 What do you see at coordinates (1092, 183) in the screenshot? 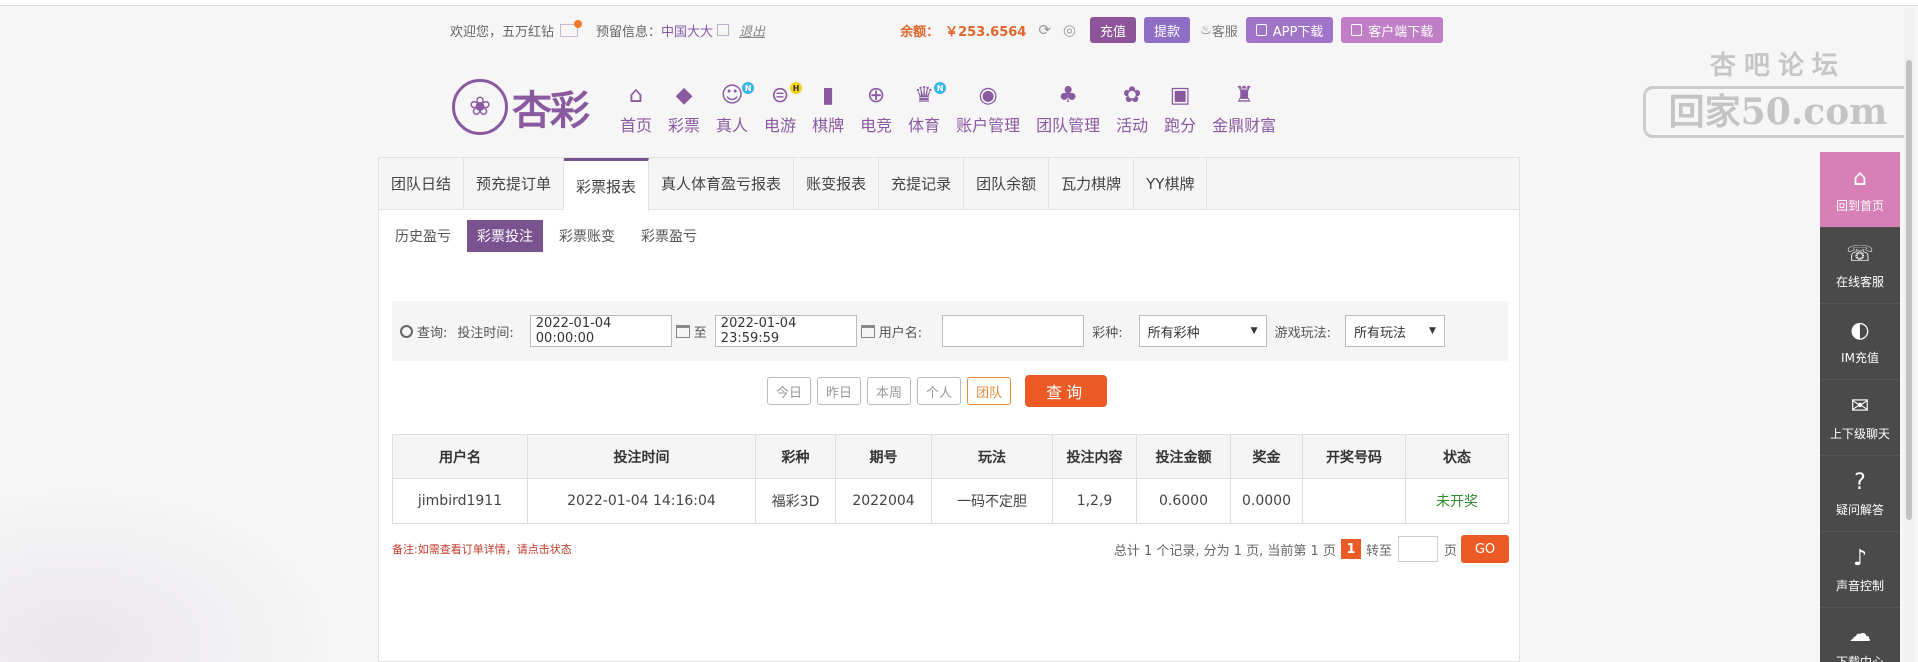
I see `tab-wali-chess: 瓦力棋牌` at bounding box center [1092, 183].